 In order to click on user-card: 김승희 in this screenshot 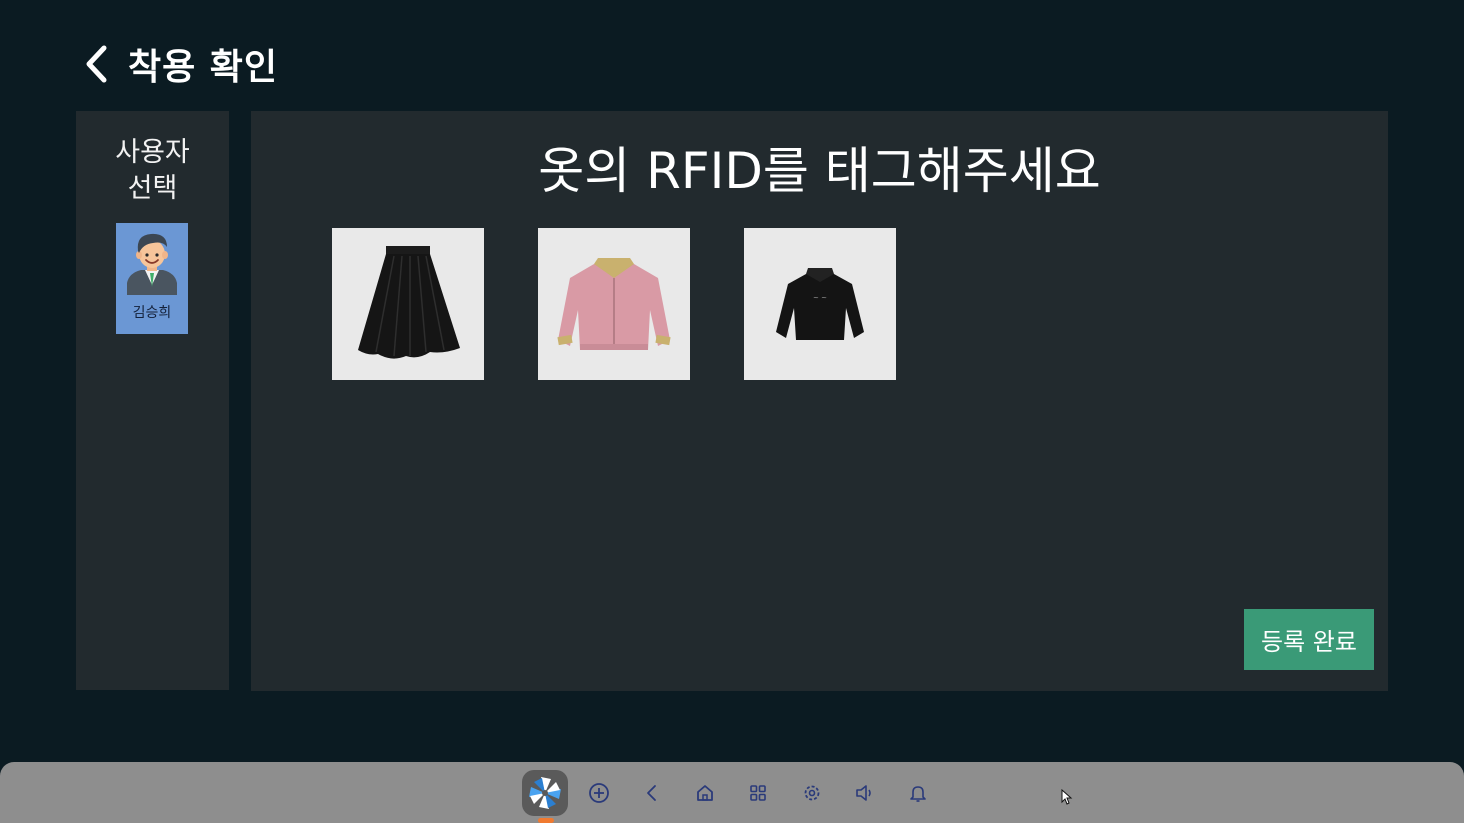, I will do `click(152, 278)`.